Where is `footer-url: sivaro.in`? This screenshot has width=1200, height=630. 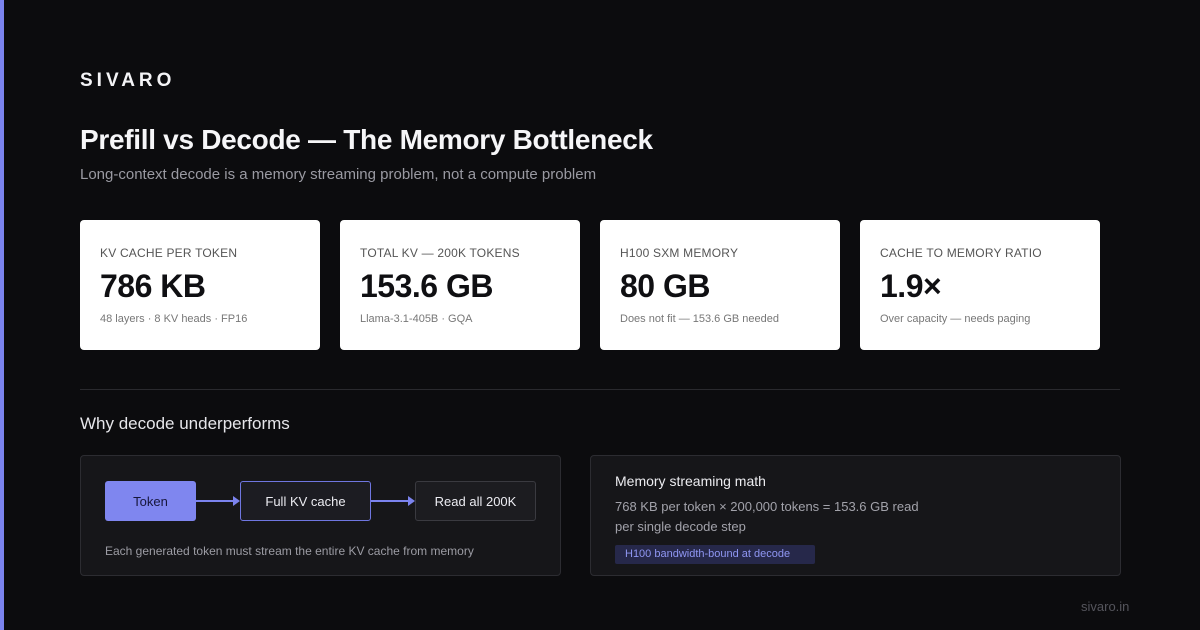
footer-url: sivaro.in is located at coordinates (1105, 606).